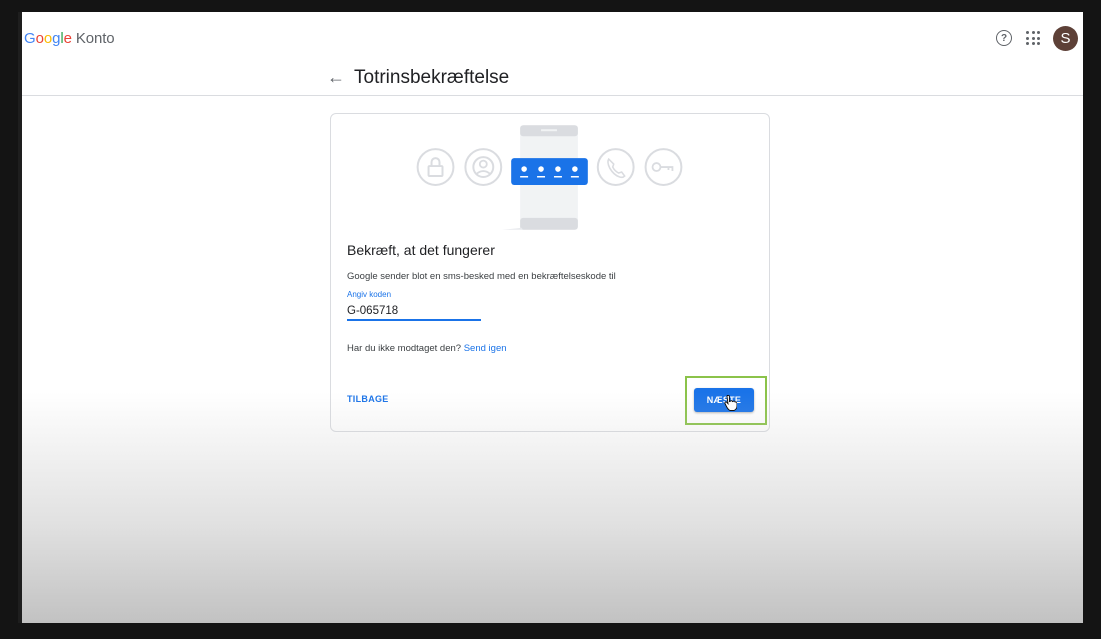 The width and height of the screenshot is (1101, 639). I want to click on lock-icon, so click(435, 167).